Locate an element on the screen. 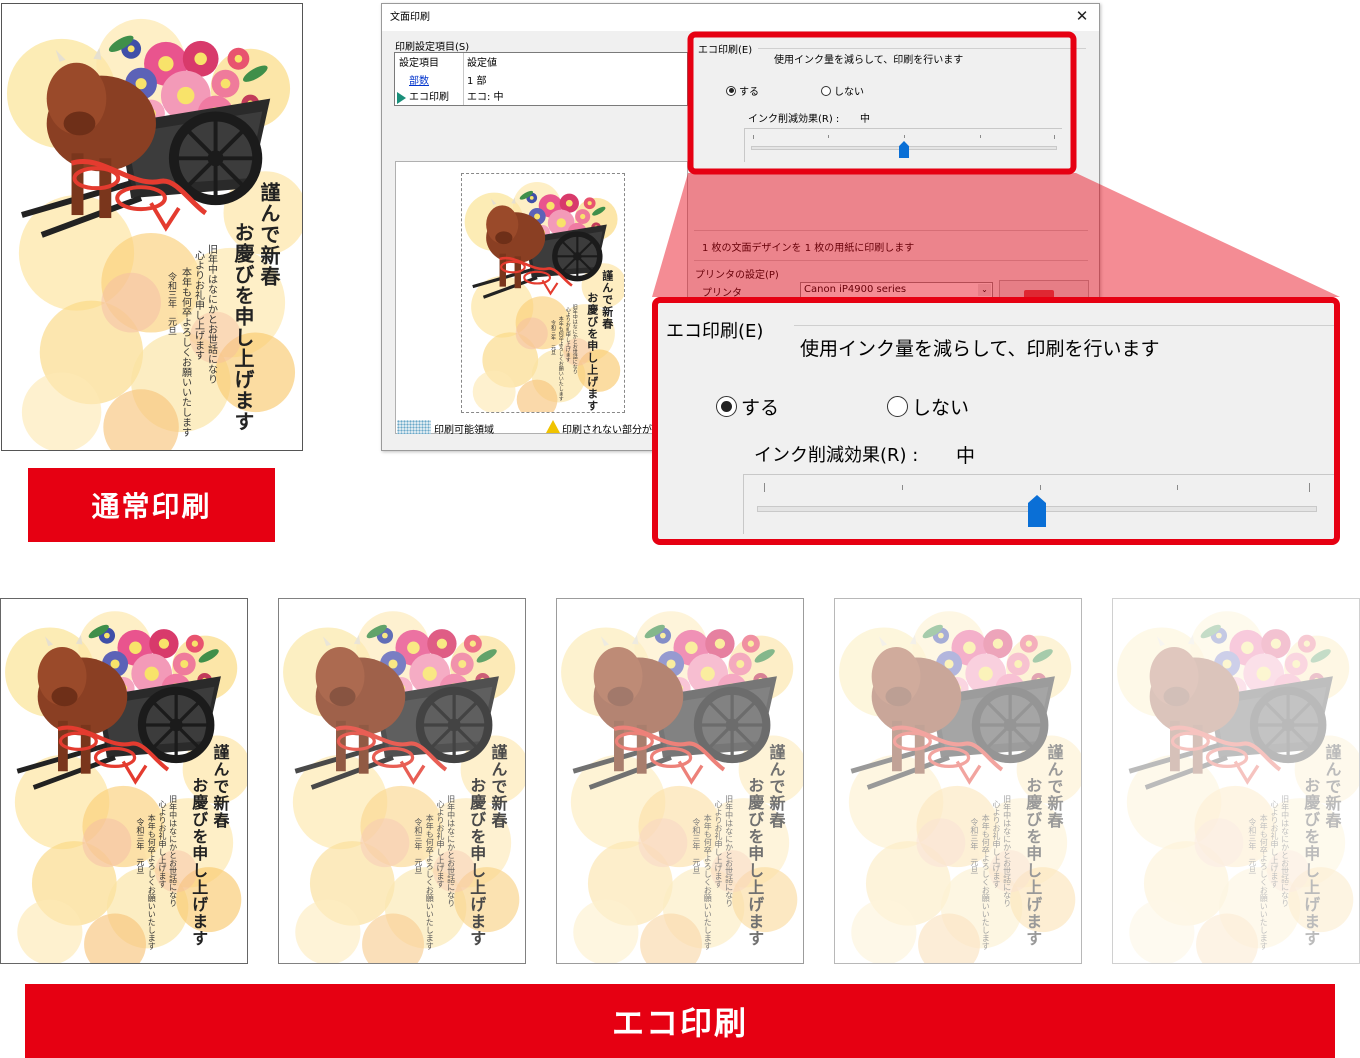 Image resolution: width=1360 pixels, height=1058 pixels. effect-value: 中 is located at coordinates (865, 119).